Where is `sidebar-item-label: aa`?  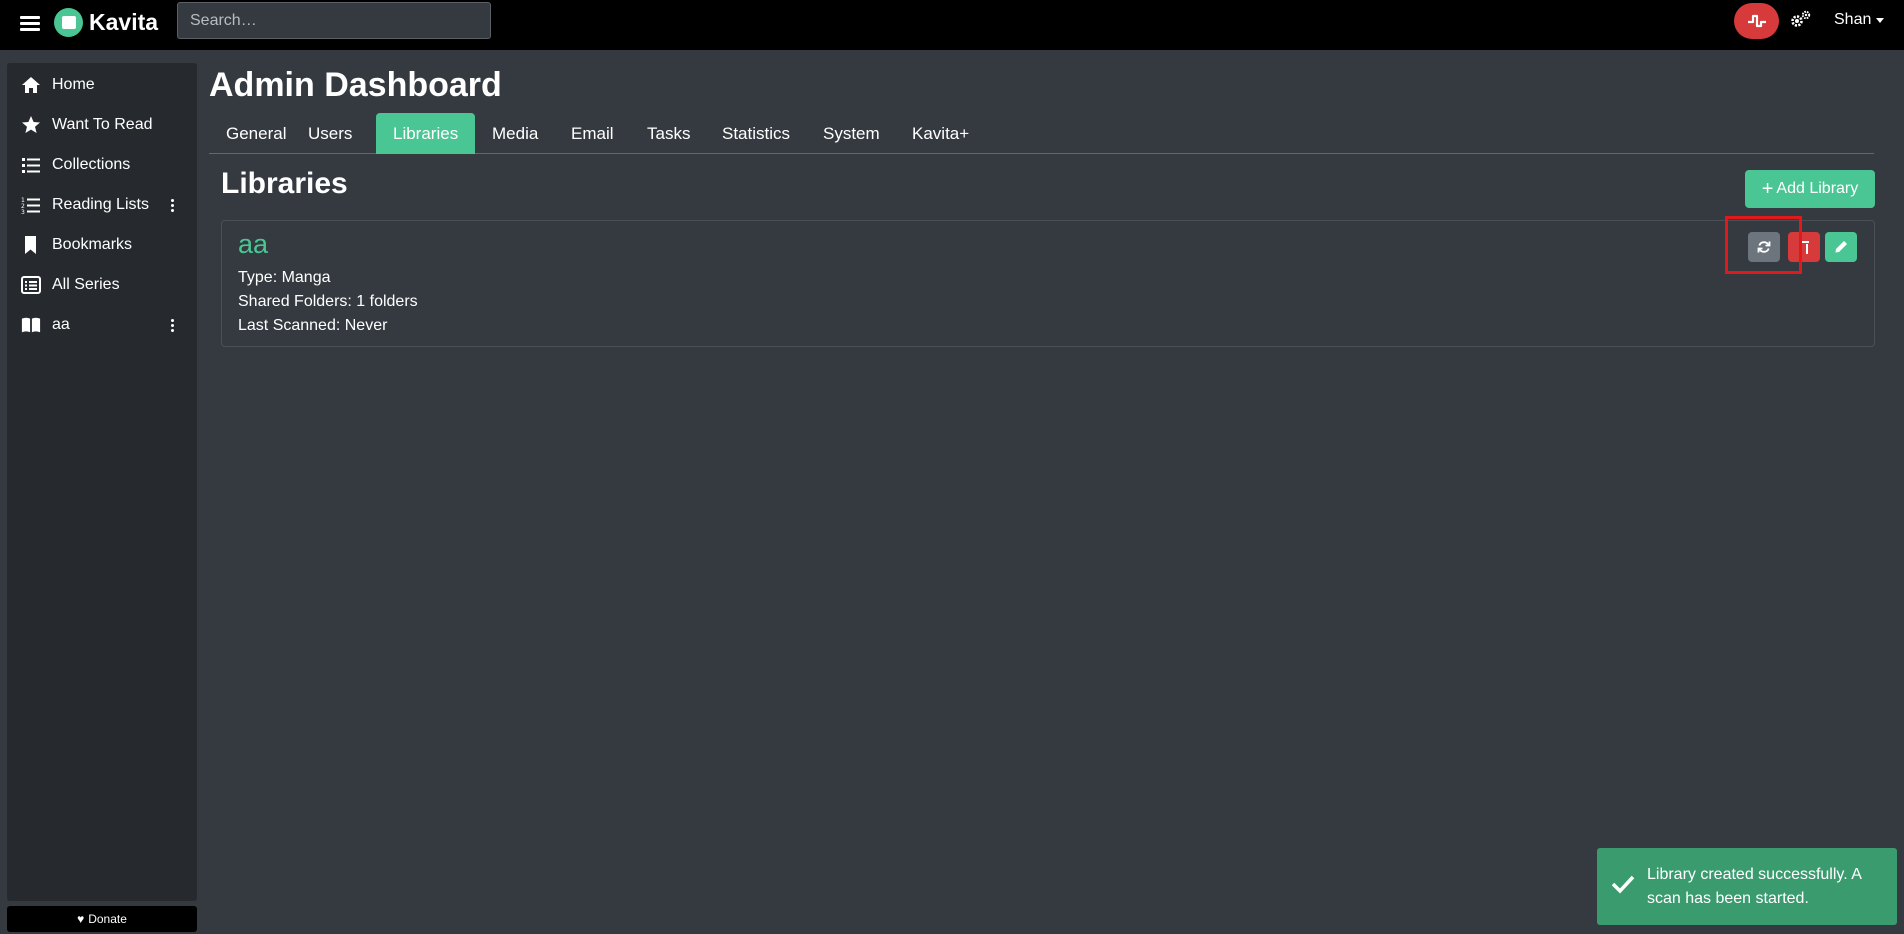
sidebar-item-label: aa is located at coordinates (61, 324).